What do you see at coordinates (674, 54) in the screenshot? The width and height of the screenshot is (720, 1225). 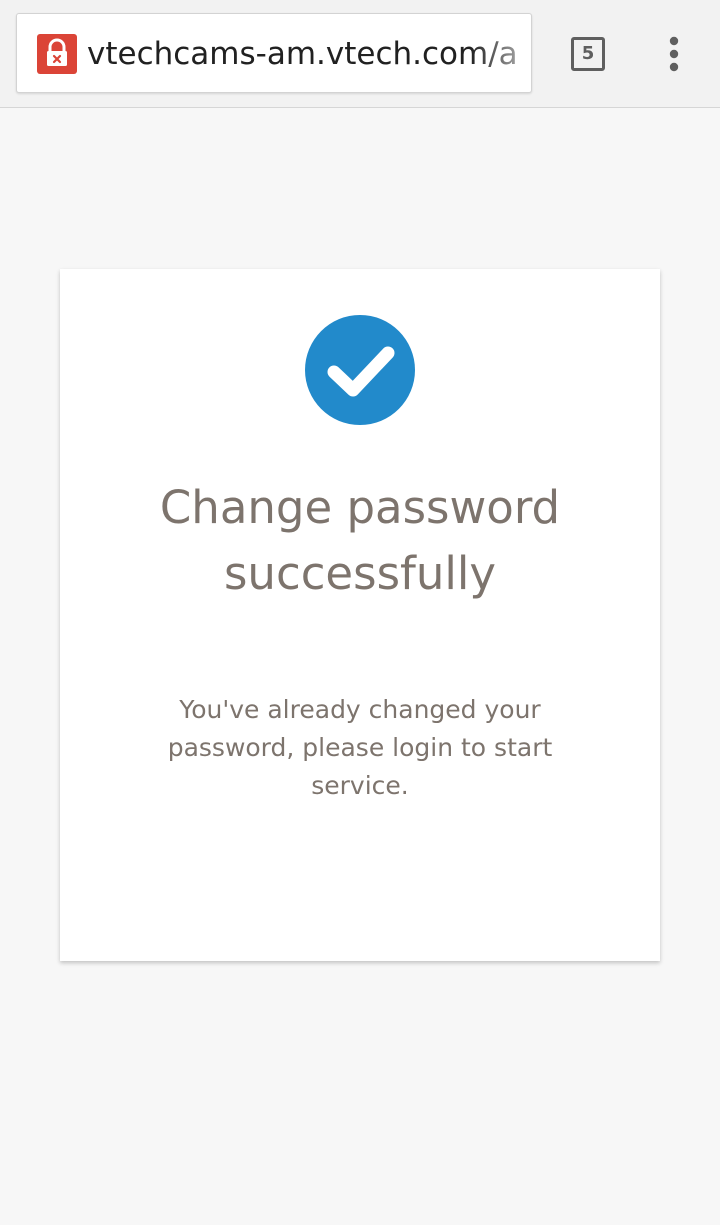 I see `overflow-menu-icon` at bounding box center [674, 54].